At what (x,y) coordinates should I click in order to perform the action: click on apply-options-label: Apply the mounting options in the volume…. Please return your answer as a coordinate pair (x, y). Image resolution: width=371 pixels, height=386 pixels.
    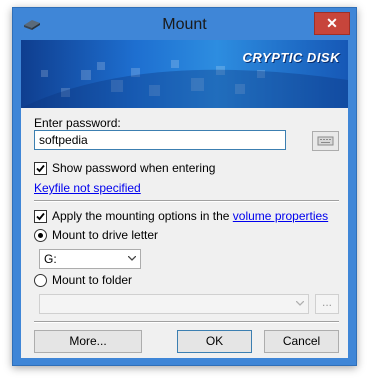
    Looking at the image, I should click on (190, 216).